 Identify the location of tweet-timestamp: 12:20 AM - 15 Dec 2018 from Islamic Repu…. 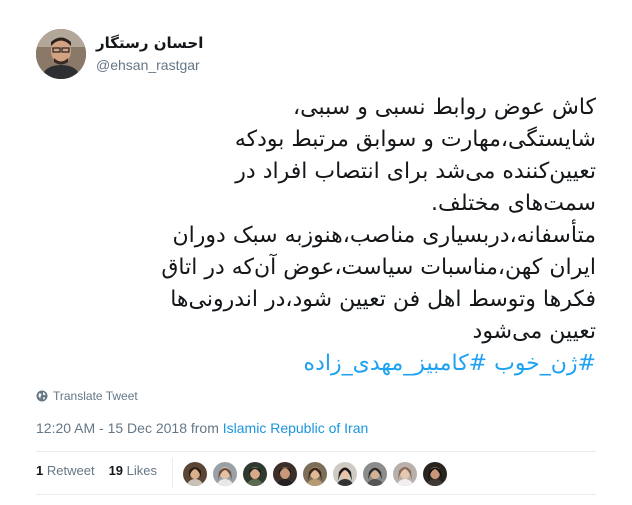
(202, 428).